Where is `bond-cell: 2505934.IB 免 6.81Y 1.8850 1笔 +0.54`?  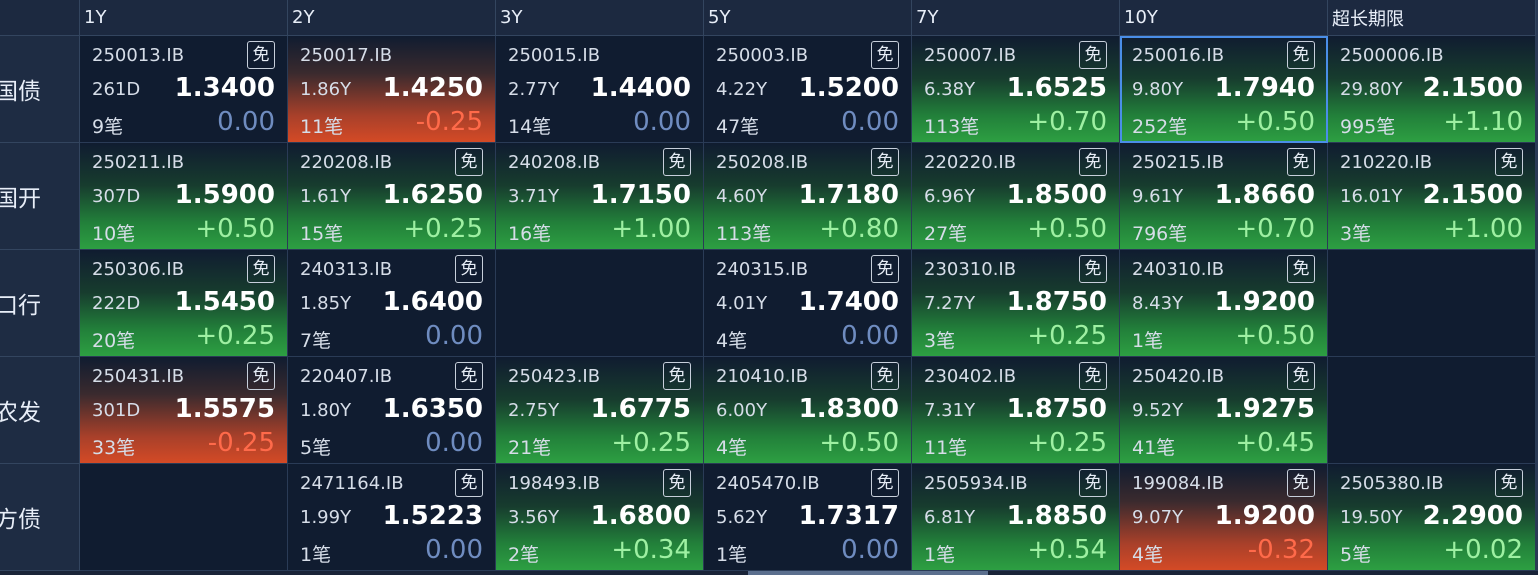
bond-cell: 2505934.IB 免 6.81Y 1.8850 1笔 +0.54 is located at coordinates (1016, 517).